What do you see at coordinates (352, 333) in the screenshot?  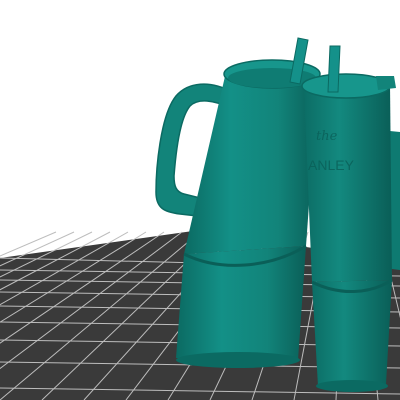 I see `tumbler-right-base` at bounding box center [352, 333].